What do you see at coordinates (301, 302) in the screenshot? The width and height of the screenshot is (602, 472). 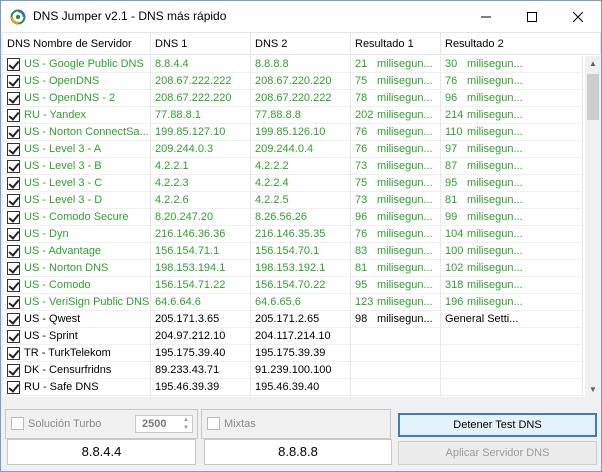 I see `dns2-cell: 64.6.65.6` at bounding box center [301, 302].